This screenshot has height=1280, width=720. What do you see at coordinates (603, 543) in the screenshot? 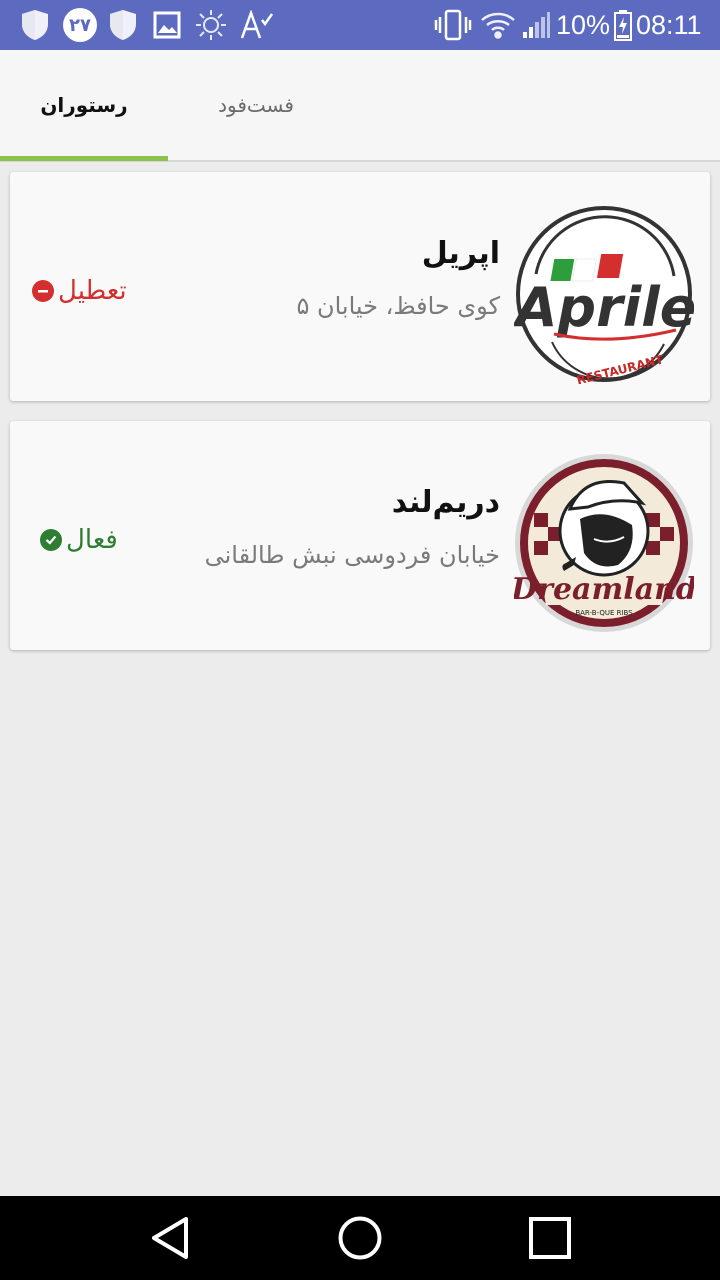
I see `dreamland-logo: Dreamland BAR-B-QUE RIBS` at bounding box center [603, 543].